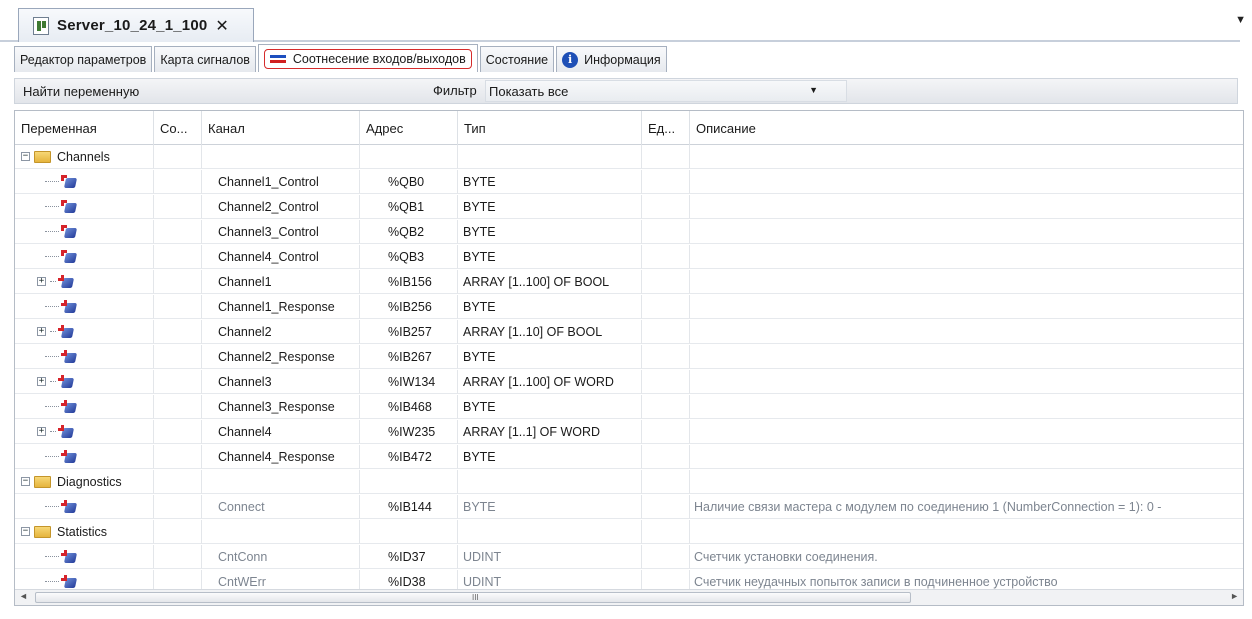 The height and width of the screenshot is (619, 1252). Describe the element at coordinates (409, 382) in the screenshot. I see `address-cell: %IW134` at that location.